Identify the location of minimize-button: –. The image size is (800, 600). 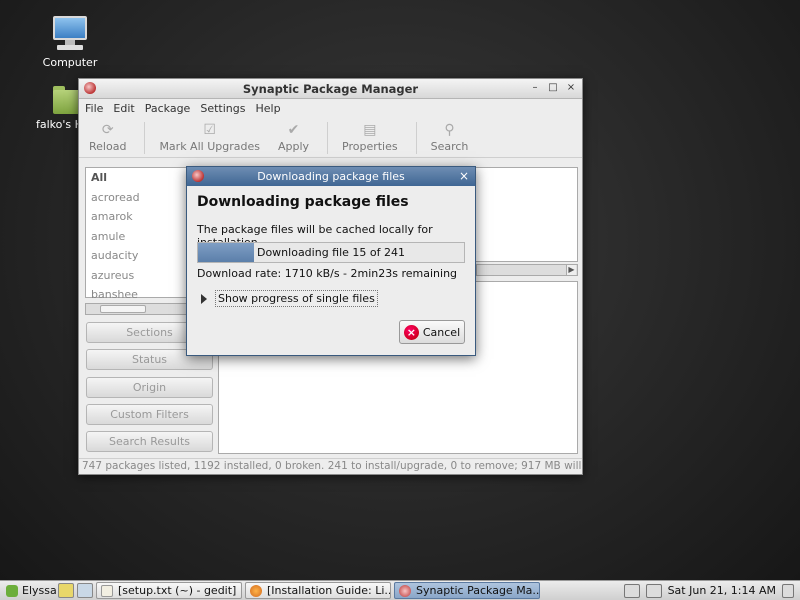
(535, 88).